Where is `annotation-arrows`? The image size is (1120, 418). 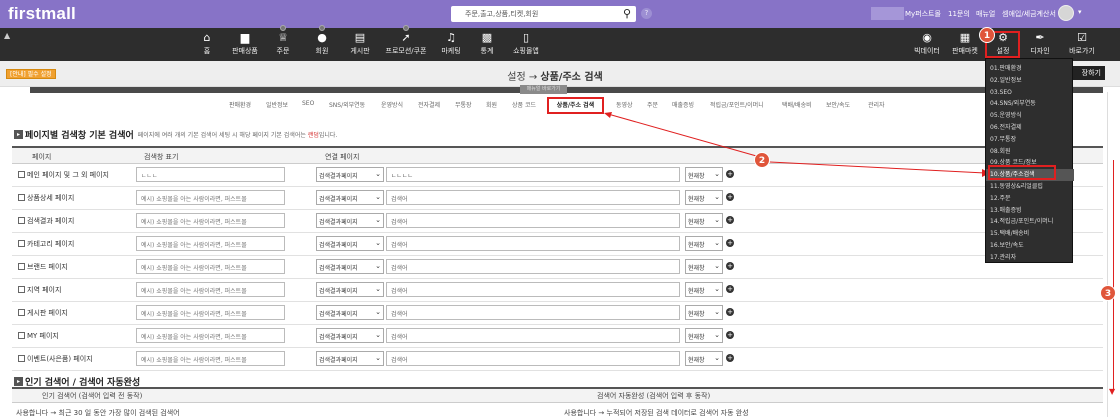
annotation-arrows is located at coordinates (797, 144).